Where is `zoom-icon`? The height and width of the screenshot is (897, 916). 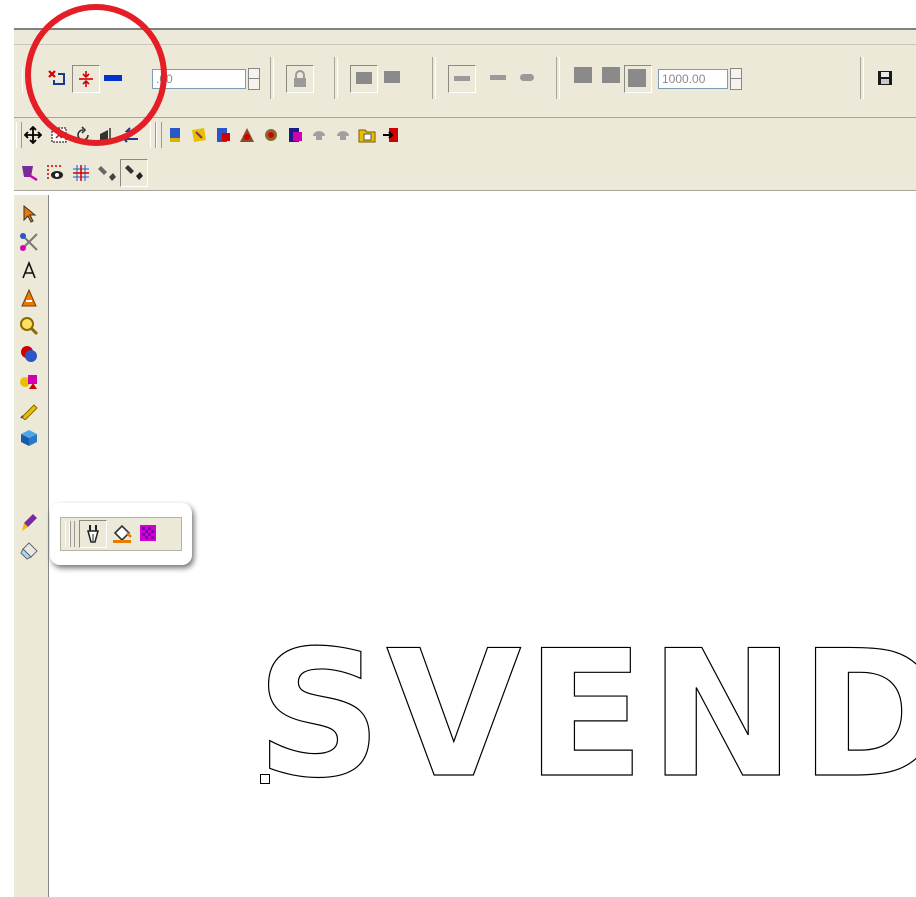 zoom-icon is located at coordinates (29, 326).